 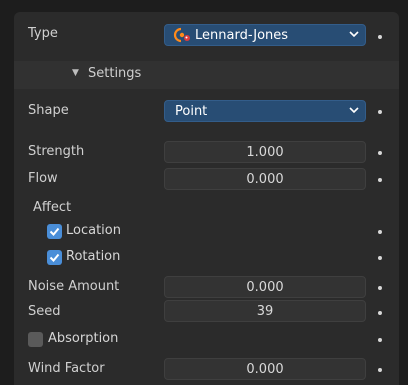 I want to click on wind-factor-keyframe-dot, so click(x=380, y=370).